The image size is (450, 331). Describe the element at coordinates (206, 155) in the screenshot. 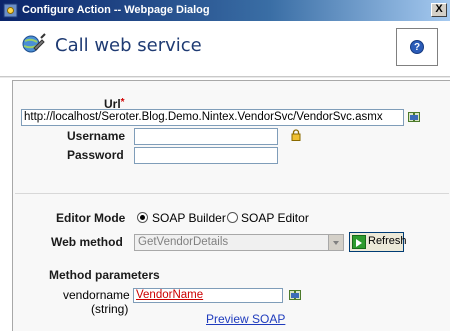

I see `password-input` at that location.